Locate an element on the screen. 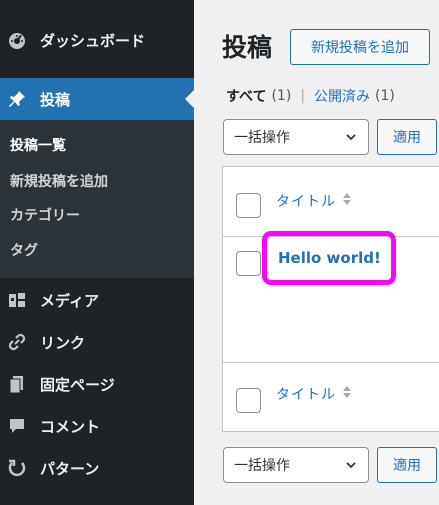  comment-icon is located at coordinates (17, 426).